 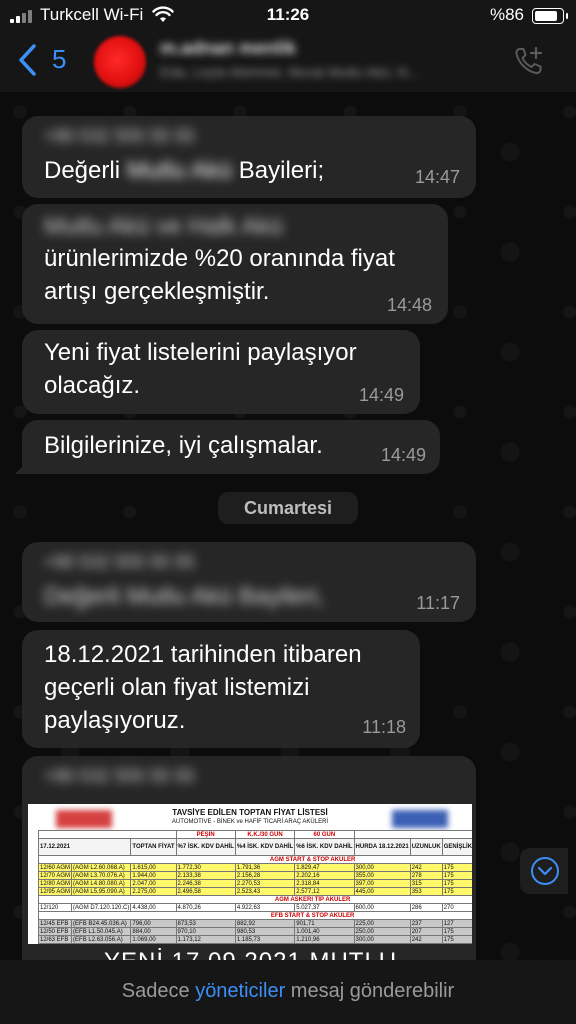 I want to click on redacted-text: Mutlu Akü ve Halk Akü, so click(x=163, y=226).